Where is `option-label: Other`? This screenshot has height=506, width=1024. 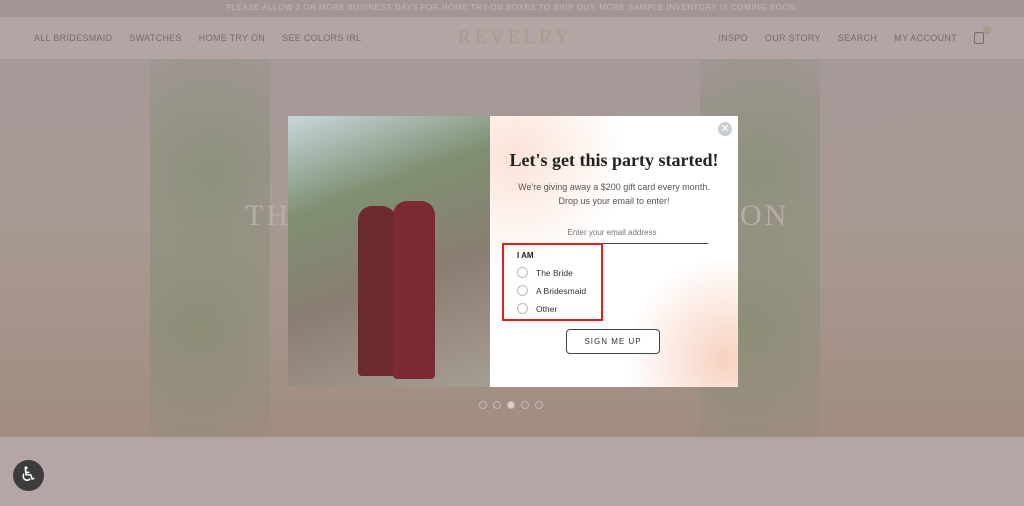 option-label: Other is located at coordinates (547, 308).